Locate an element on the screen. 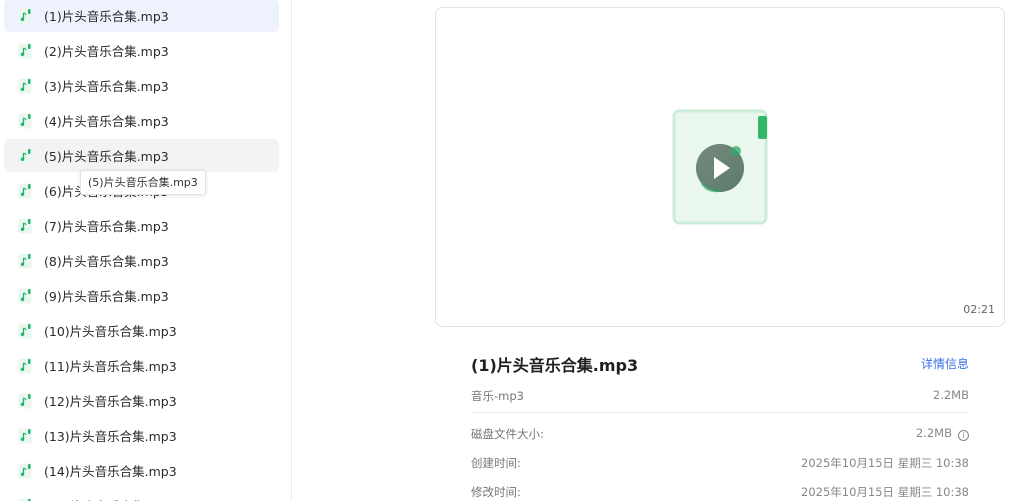 The height and width of the screenshot is (501, 1025). file-list-item: (10)片头音乐合集.mp3 is located at coordinates (141, 330).